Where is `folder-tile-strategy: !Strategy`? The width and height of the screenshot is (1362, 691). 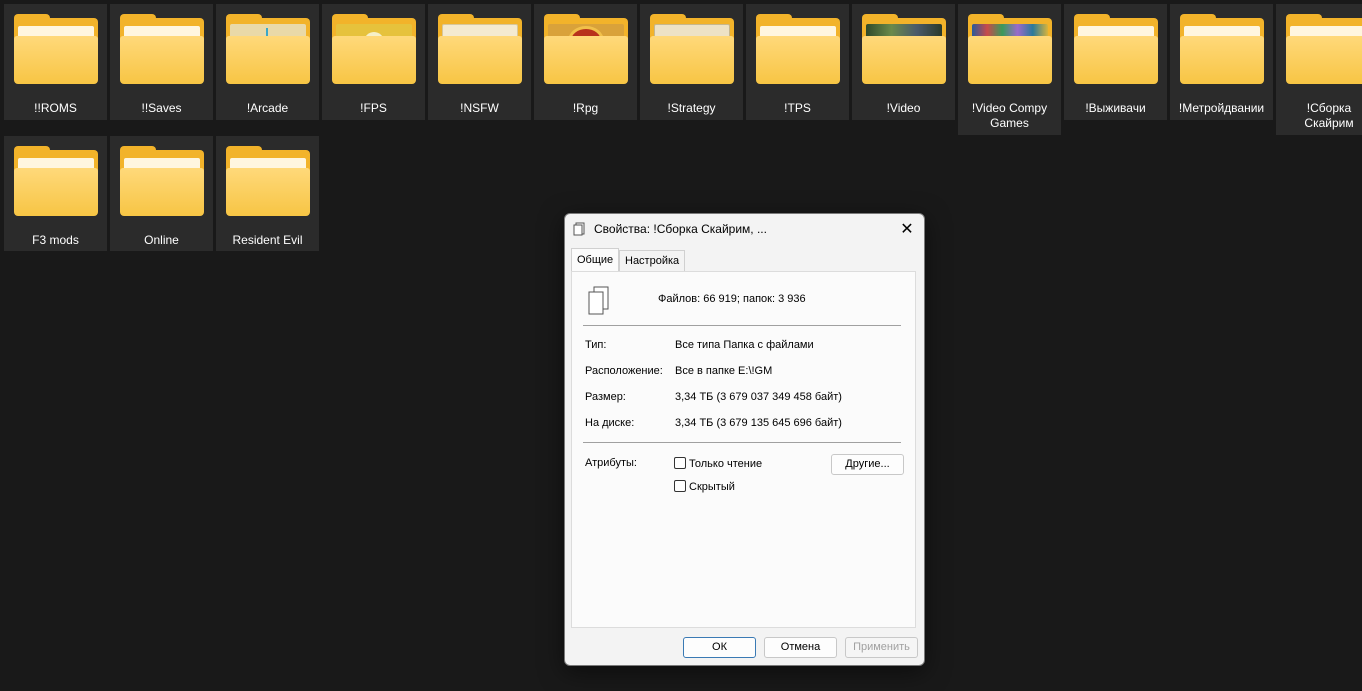
folder-tile-strategy: !Strategy is located at coordinates (691, 62).